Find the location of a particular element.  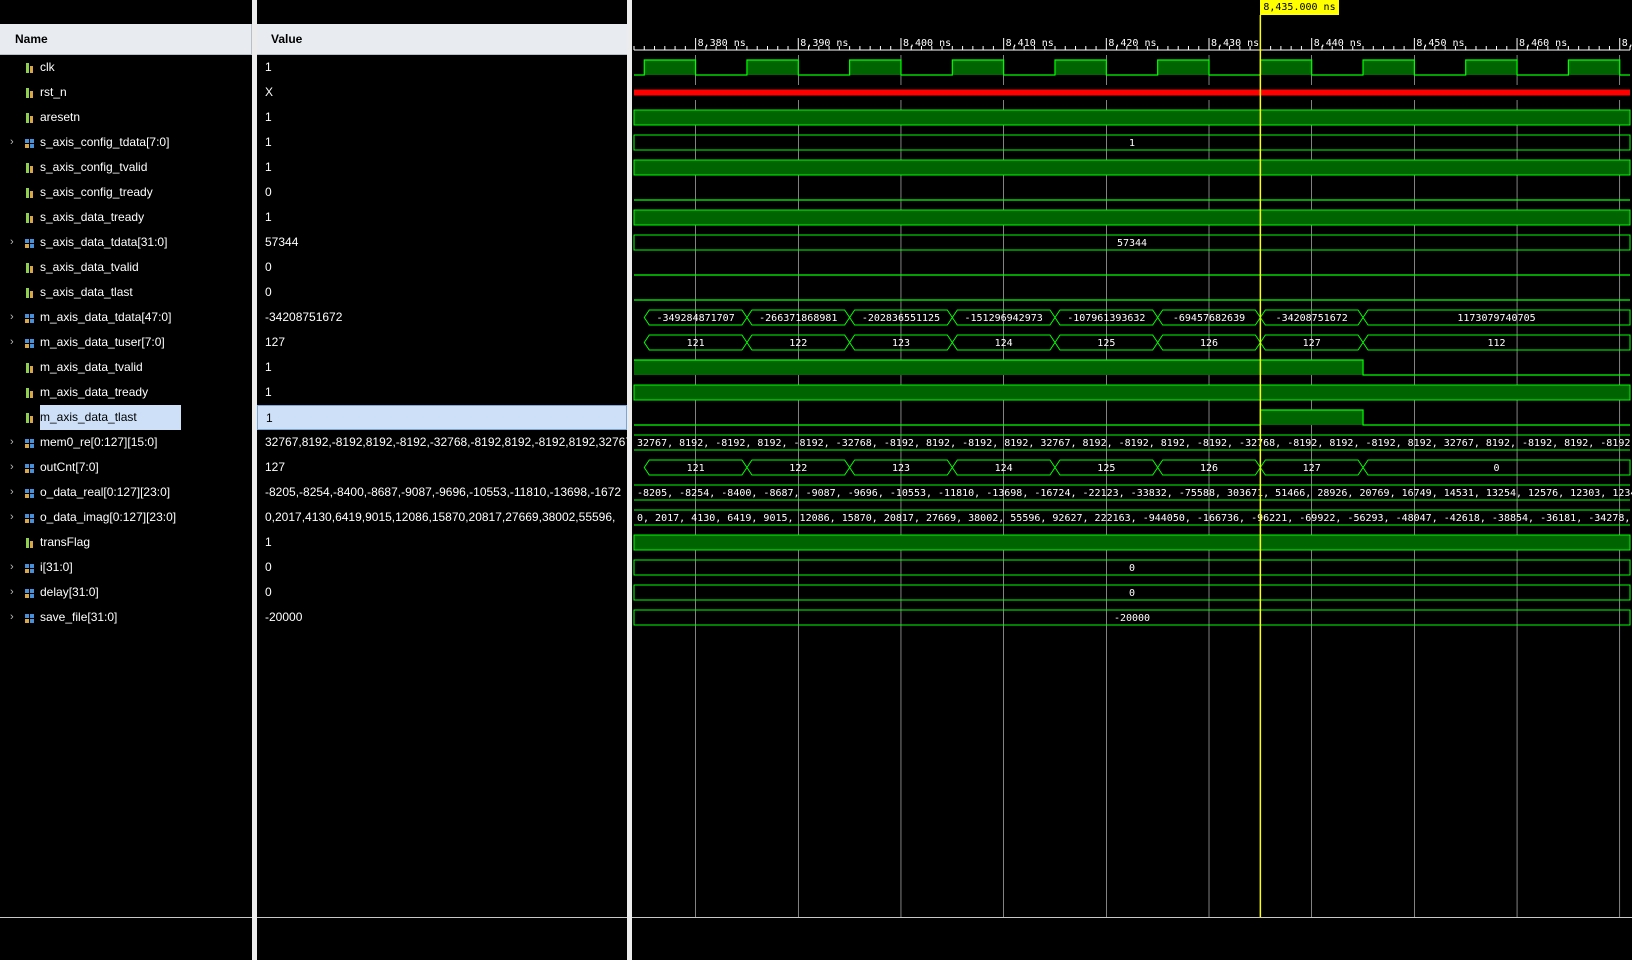

signal-name: save_file[31:0] is located at coordinates (79, 617).